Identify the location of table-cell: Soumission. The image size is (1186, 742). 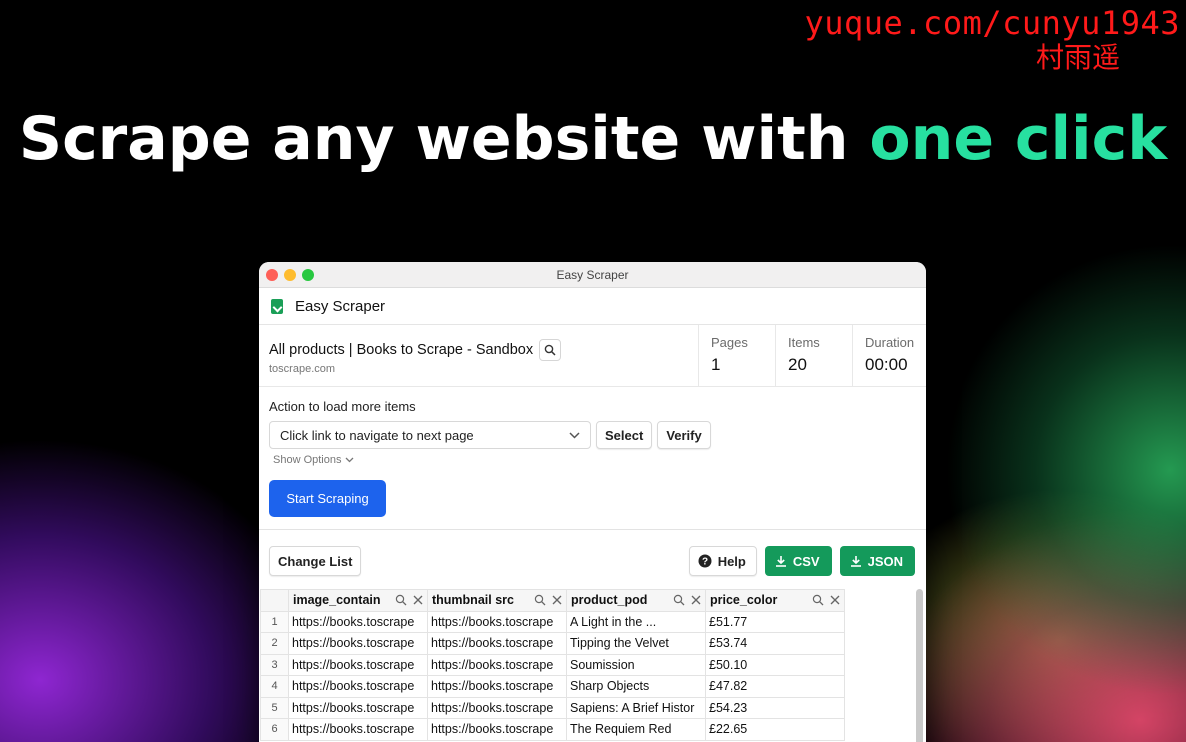
(636, 664).